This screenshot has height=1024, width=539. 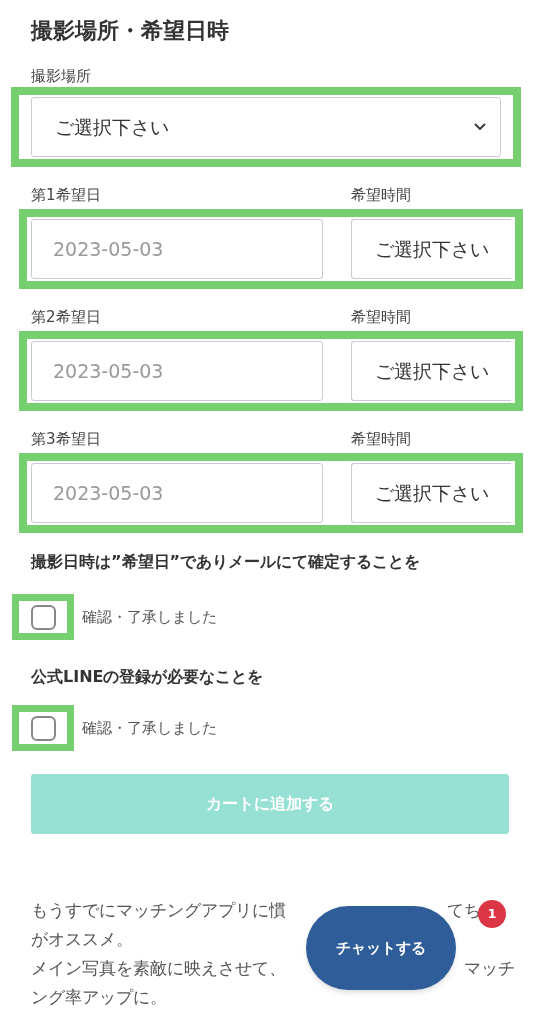 I want to click on description-text: がオススメ。, so click(x=82, y=939).